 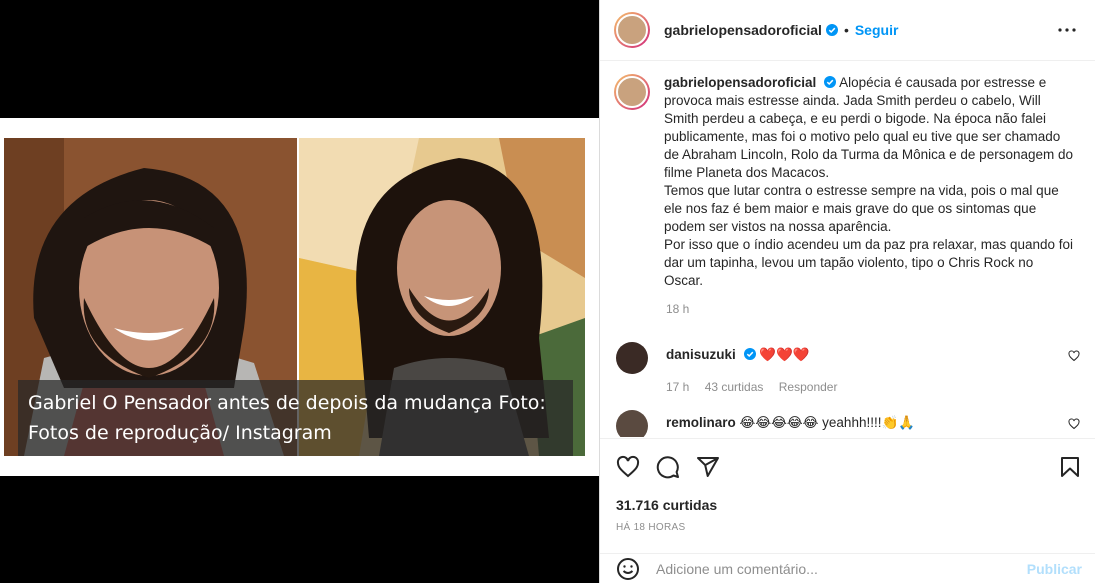 What do you see at coordinates (701, 354) in the screenshot?
I see `comment-username: danisuzuki` at bounding box center [701, 354].